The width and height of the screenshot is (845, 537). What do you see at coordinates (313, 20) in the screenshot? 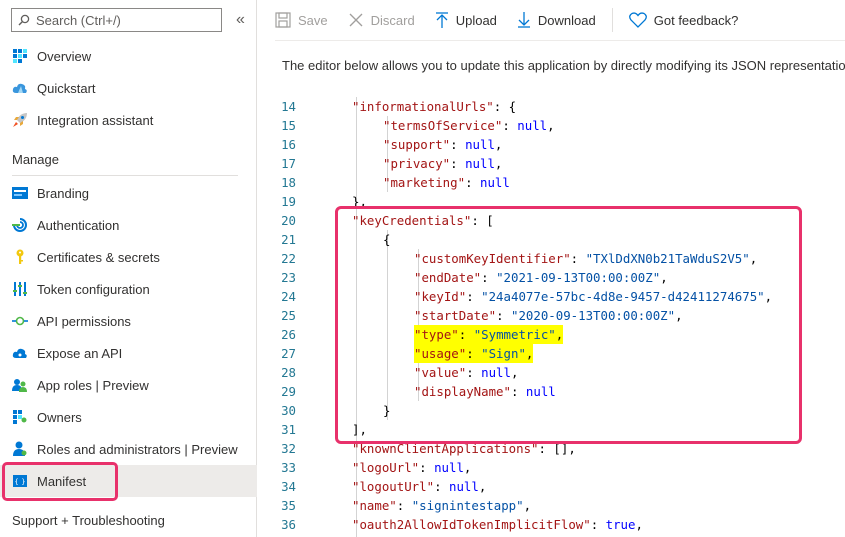
I see `save-label: Save` at bounding box center [313, 20].